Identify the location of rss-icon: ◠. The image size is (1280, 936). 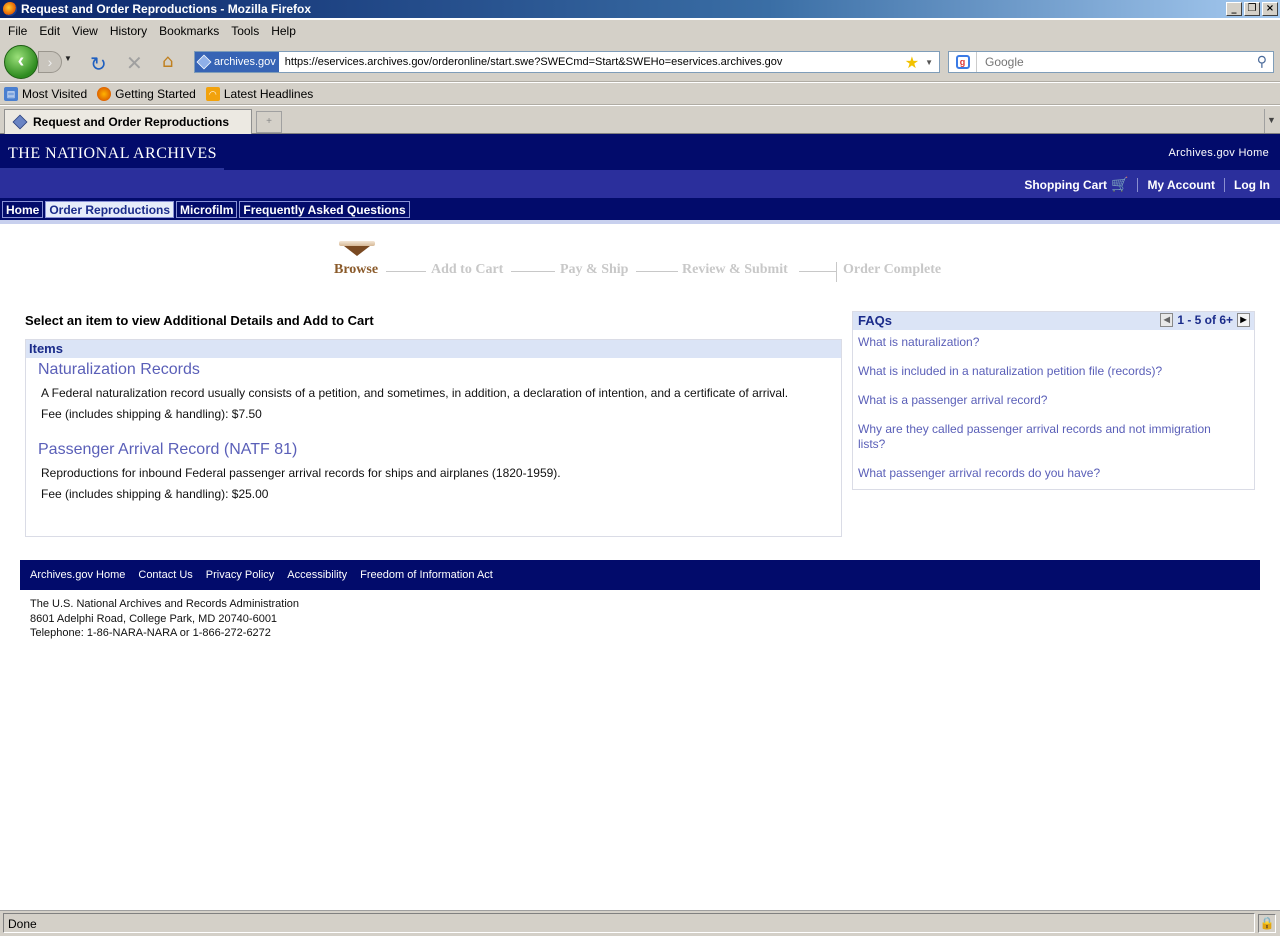
(212, 93).